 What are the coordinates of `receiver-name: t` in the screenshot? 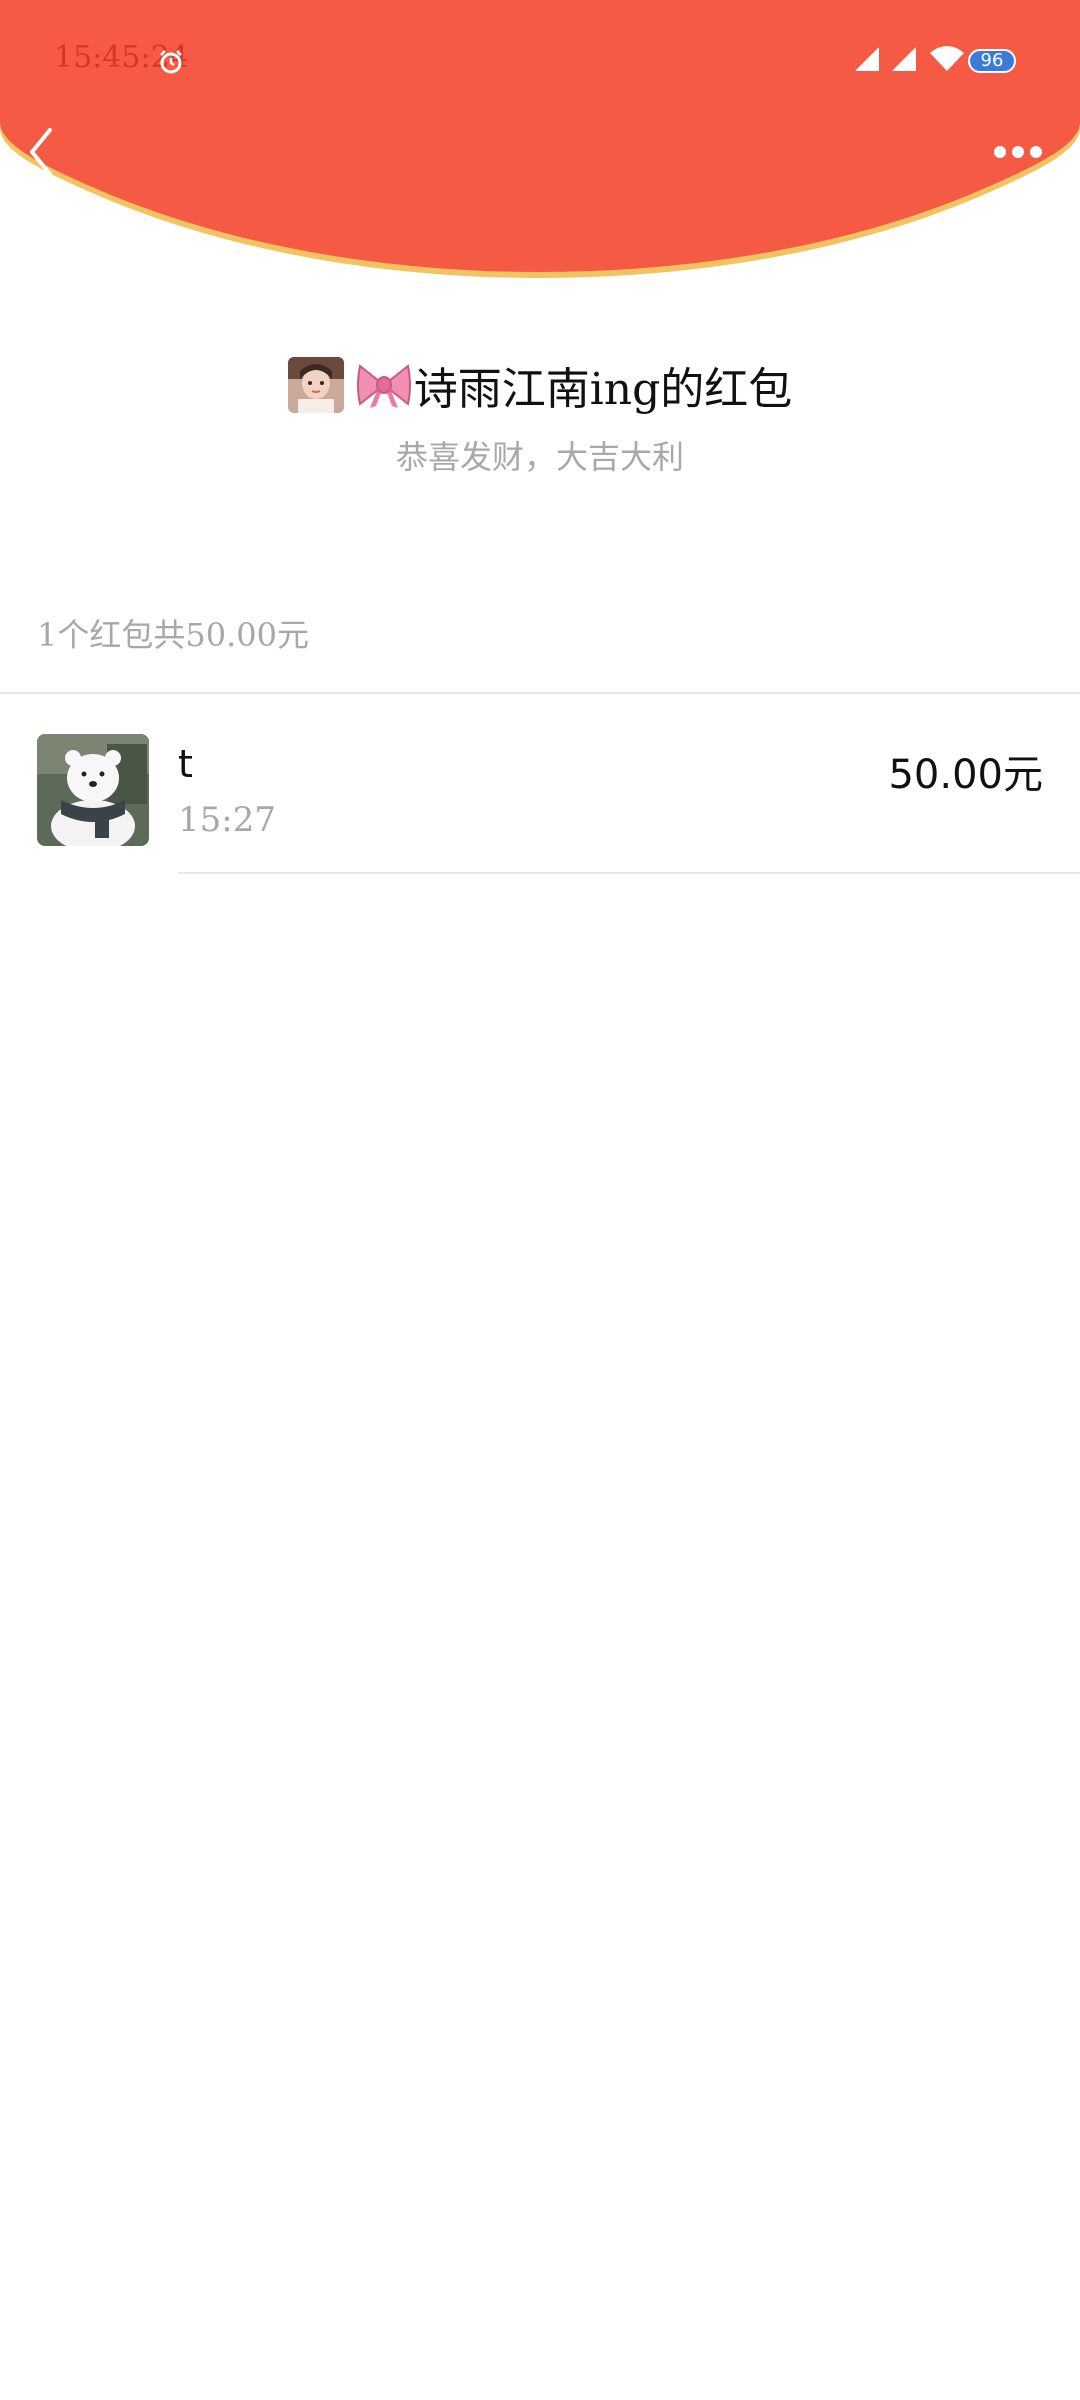 It's located at (185, 764).